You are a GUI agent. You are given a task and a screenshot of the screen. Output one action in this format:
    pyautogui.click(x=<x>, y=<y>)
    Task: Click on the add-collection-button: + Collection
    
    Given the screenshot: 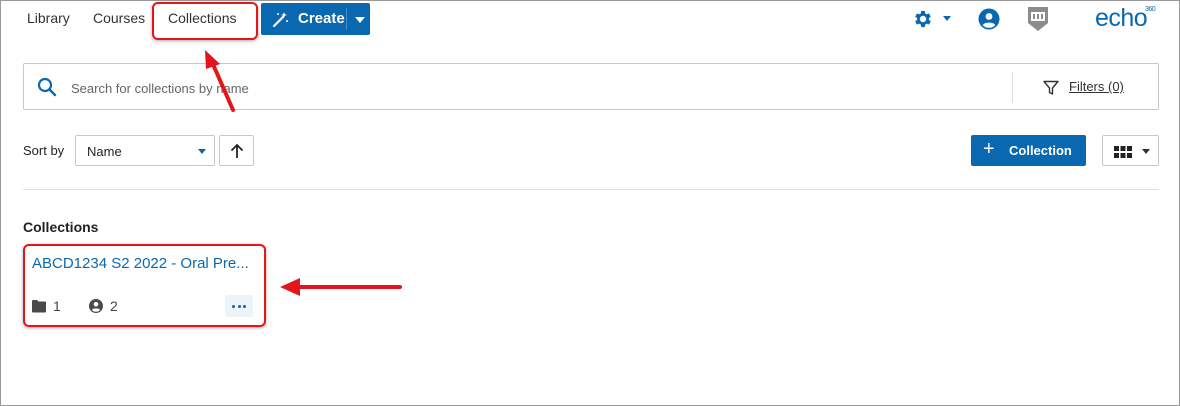 What is the action you would take?
    pyautogui.click(x=1028, y=150)
    